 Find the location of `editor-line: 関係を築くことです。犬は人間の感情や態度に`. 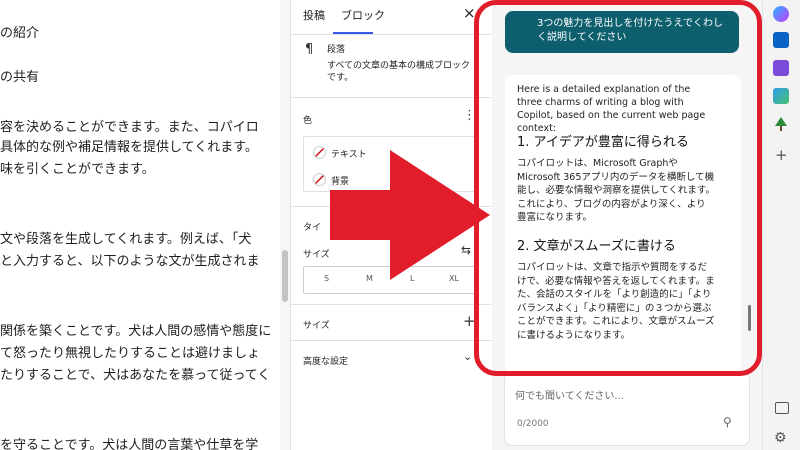

editor-line: 関係を築くことです。犬は人間の感情や態度に is located at coordinates (136, 331).